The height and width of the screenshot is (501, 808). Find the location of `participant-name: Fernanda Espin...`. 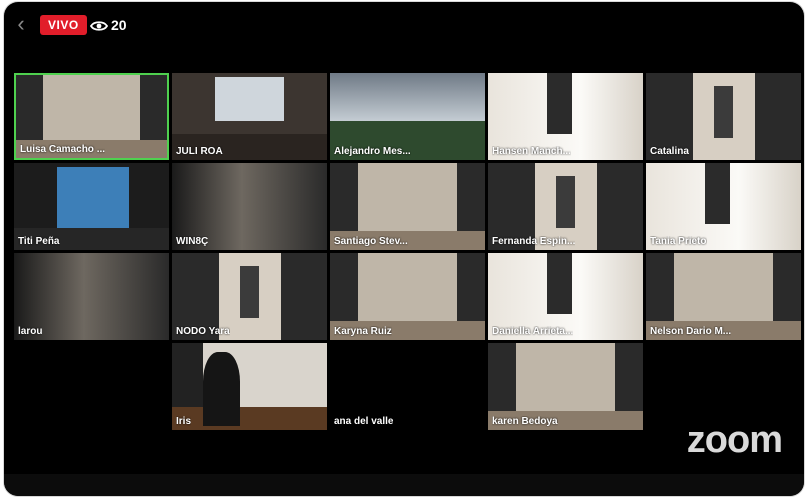

participant-name: Fernanda Espin... is located at coordinates (534, 241).